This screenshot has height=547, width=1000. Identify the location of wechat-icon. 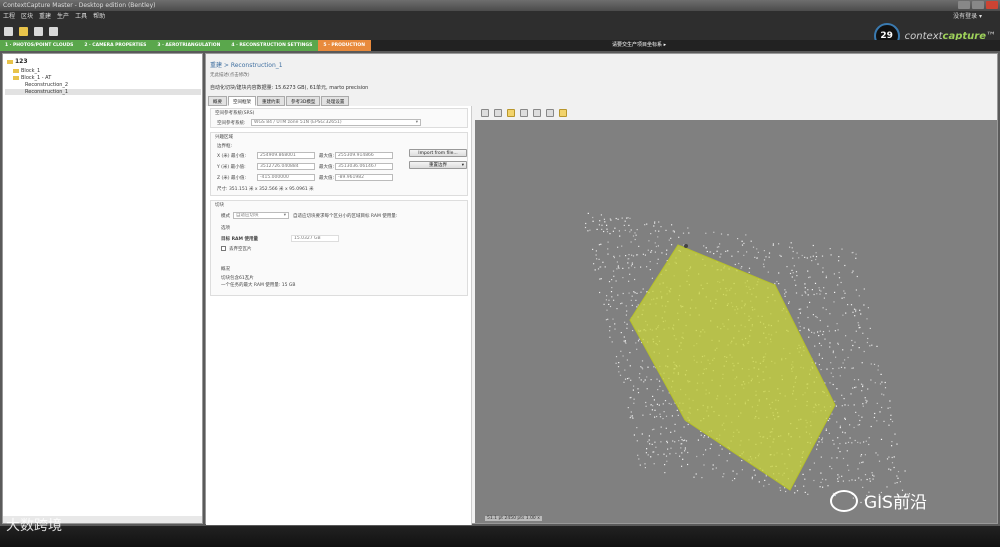
(844, 500).